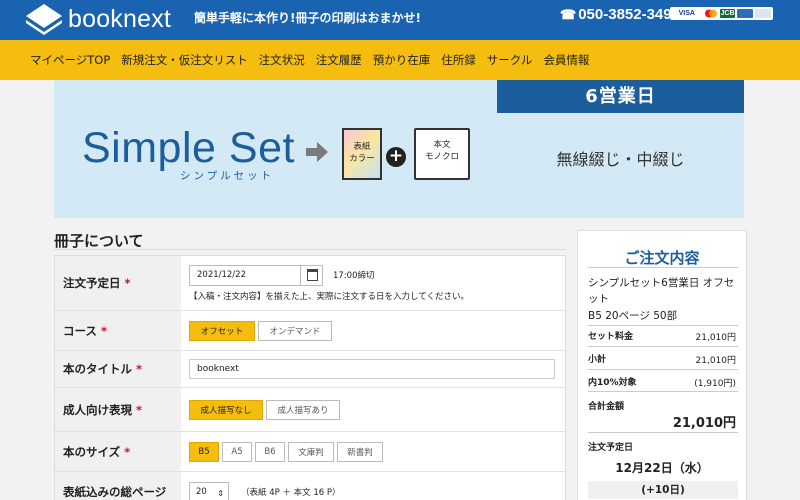 The width and height of the screenshot is (800, 500). I want to click on total-label: 合計金額, so click(606, 407).